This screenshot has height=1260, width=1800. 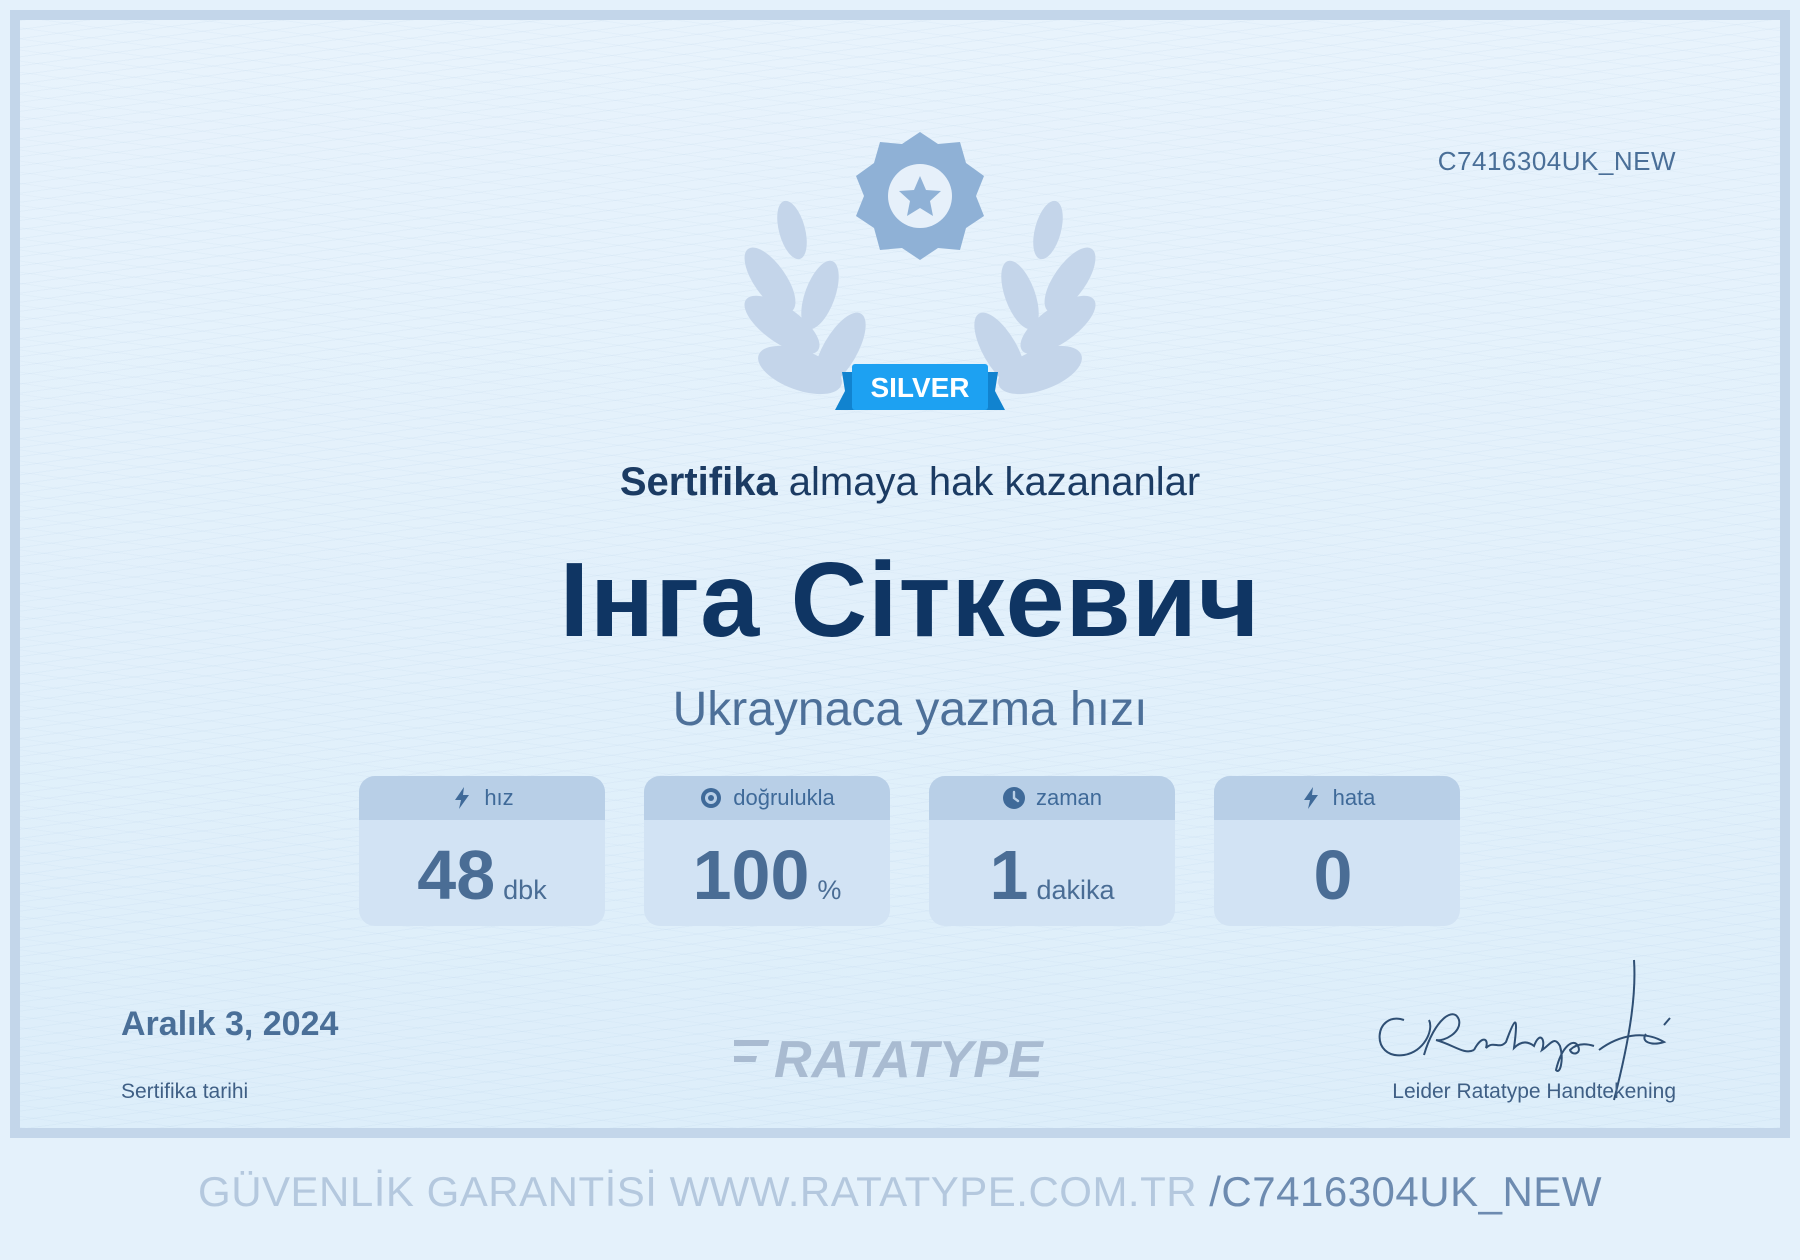 What do you see at coordinates (989, 482) in the screenshot?
I see `heading-rest: almaya hak kazananlar` at bounding box center [989, 482].